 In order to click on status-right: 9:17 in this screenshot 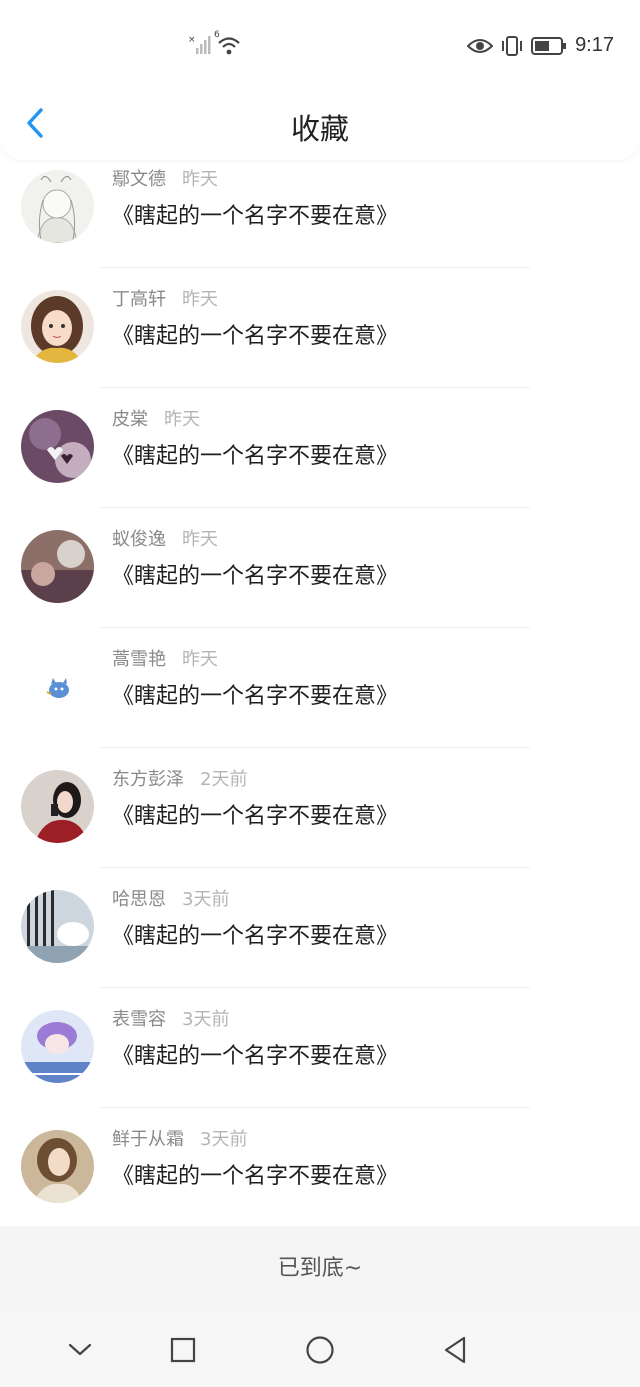, I will do `click(540, 45)`.